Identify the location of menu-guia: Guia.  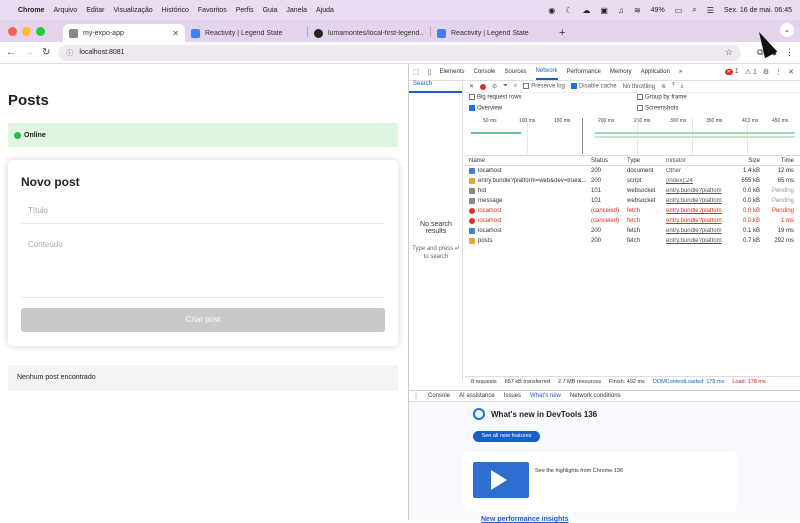
(270, 10).